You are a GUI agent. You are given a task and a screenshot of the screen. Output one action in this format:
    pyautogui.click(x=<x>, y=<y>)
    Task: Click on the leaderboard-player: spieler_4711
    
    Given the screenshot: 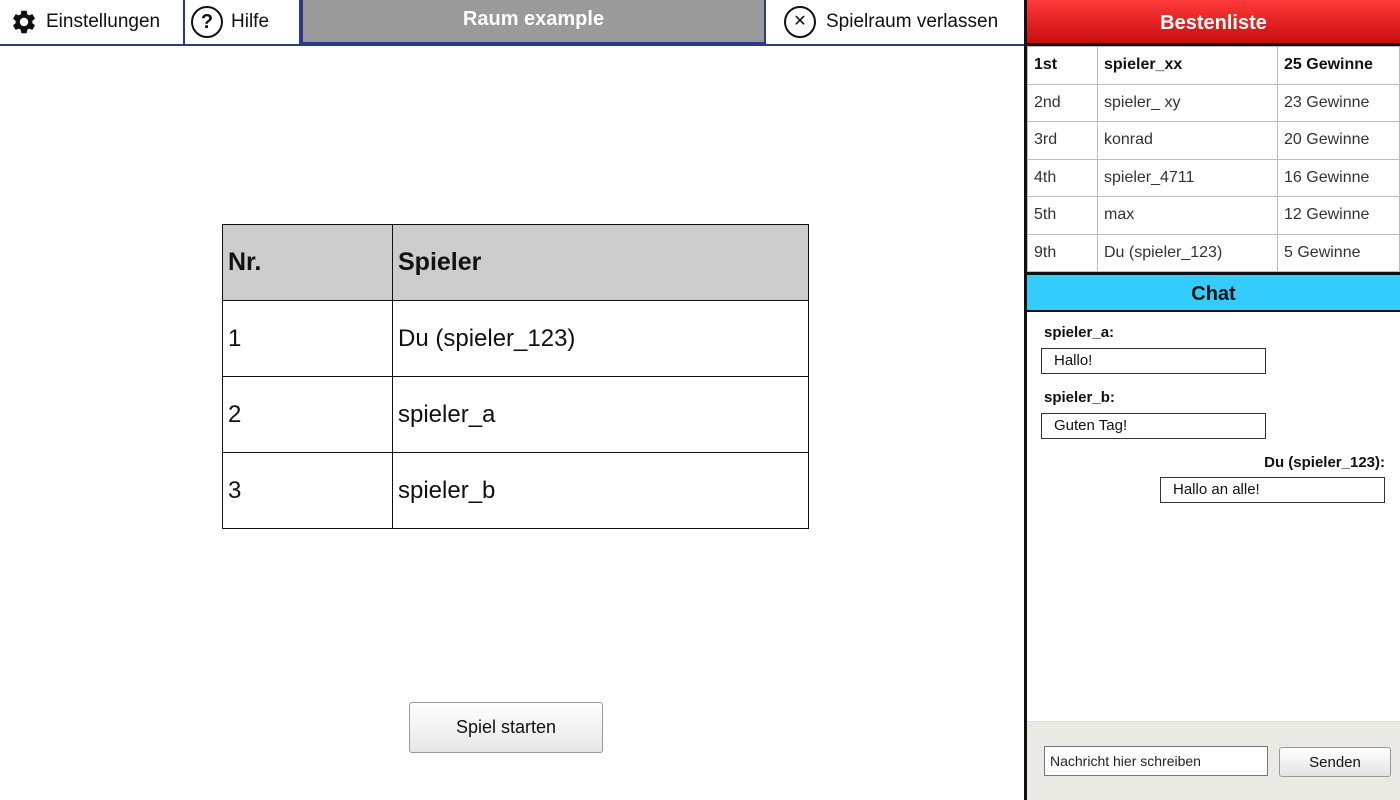 What is the action you would take?
    pyautogui.click(x=1187, y=177)
    